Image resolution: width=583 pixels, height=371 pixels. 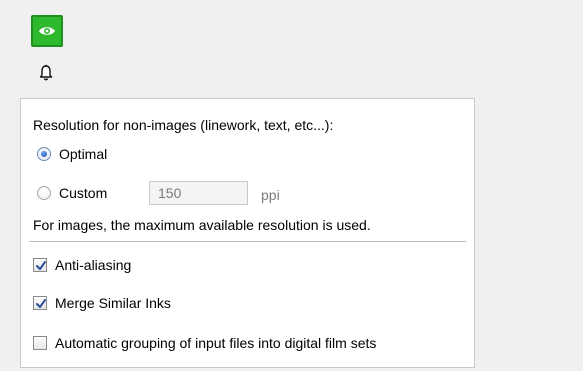 I want to click on custom-radio-label: Custom, so click(x=83, y=193).